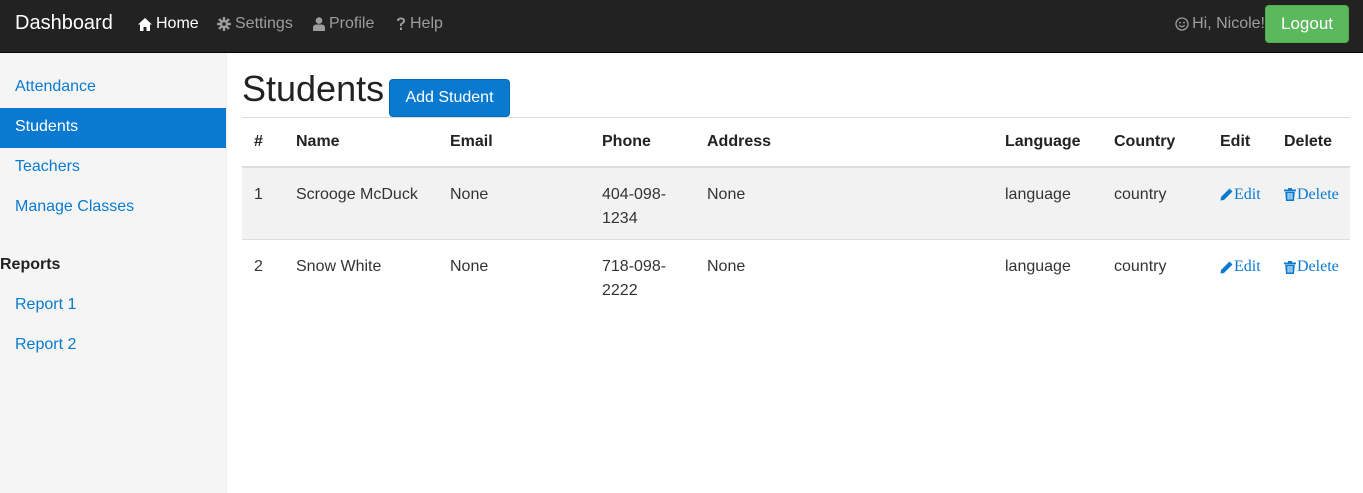  I want to click on sidebar-item-manage-classes: Manage Classes, so click(113, 208).